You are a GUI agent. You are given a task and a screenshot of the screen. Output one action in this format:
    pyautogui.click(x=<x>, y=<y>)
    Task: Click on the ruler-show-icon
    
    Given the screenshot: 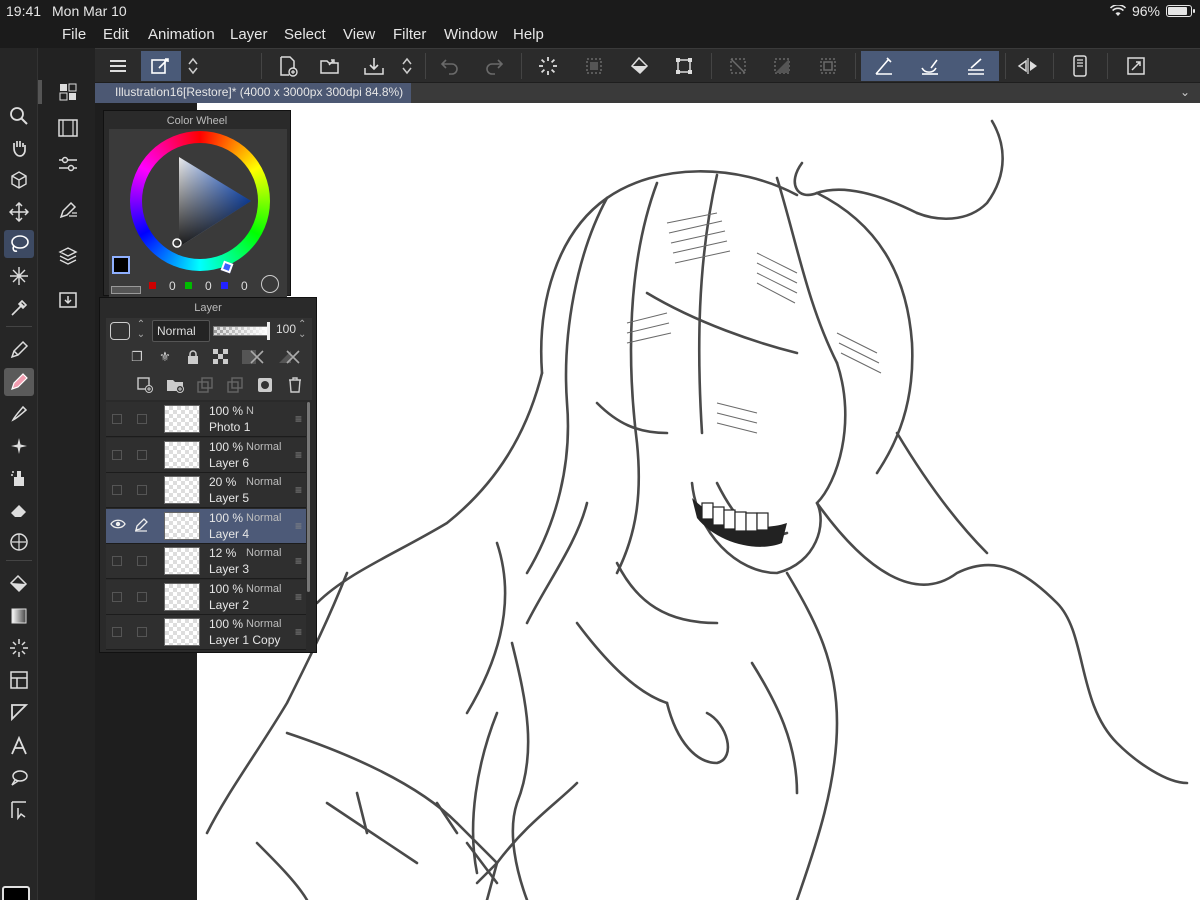 What is the action you would take?
    pyautogui.click(x=289, y=357)
    